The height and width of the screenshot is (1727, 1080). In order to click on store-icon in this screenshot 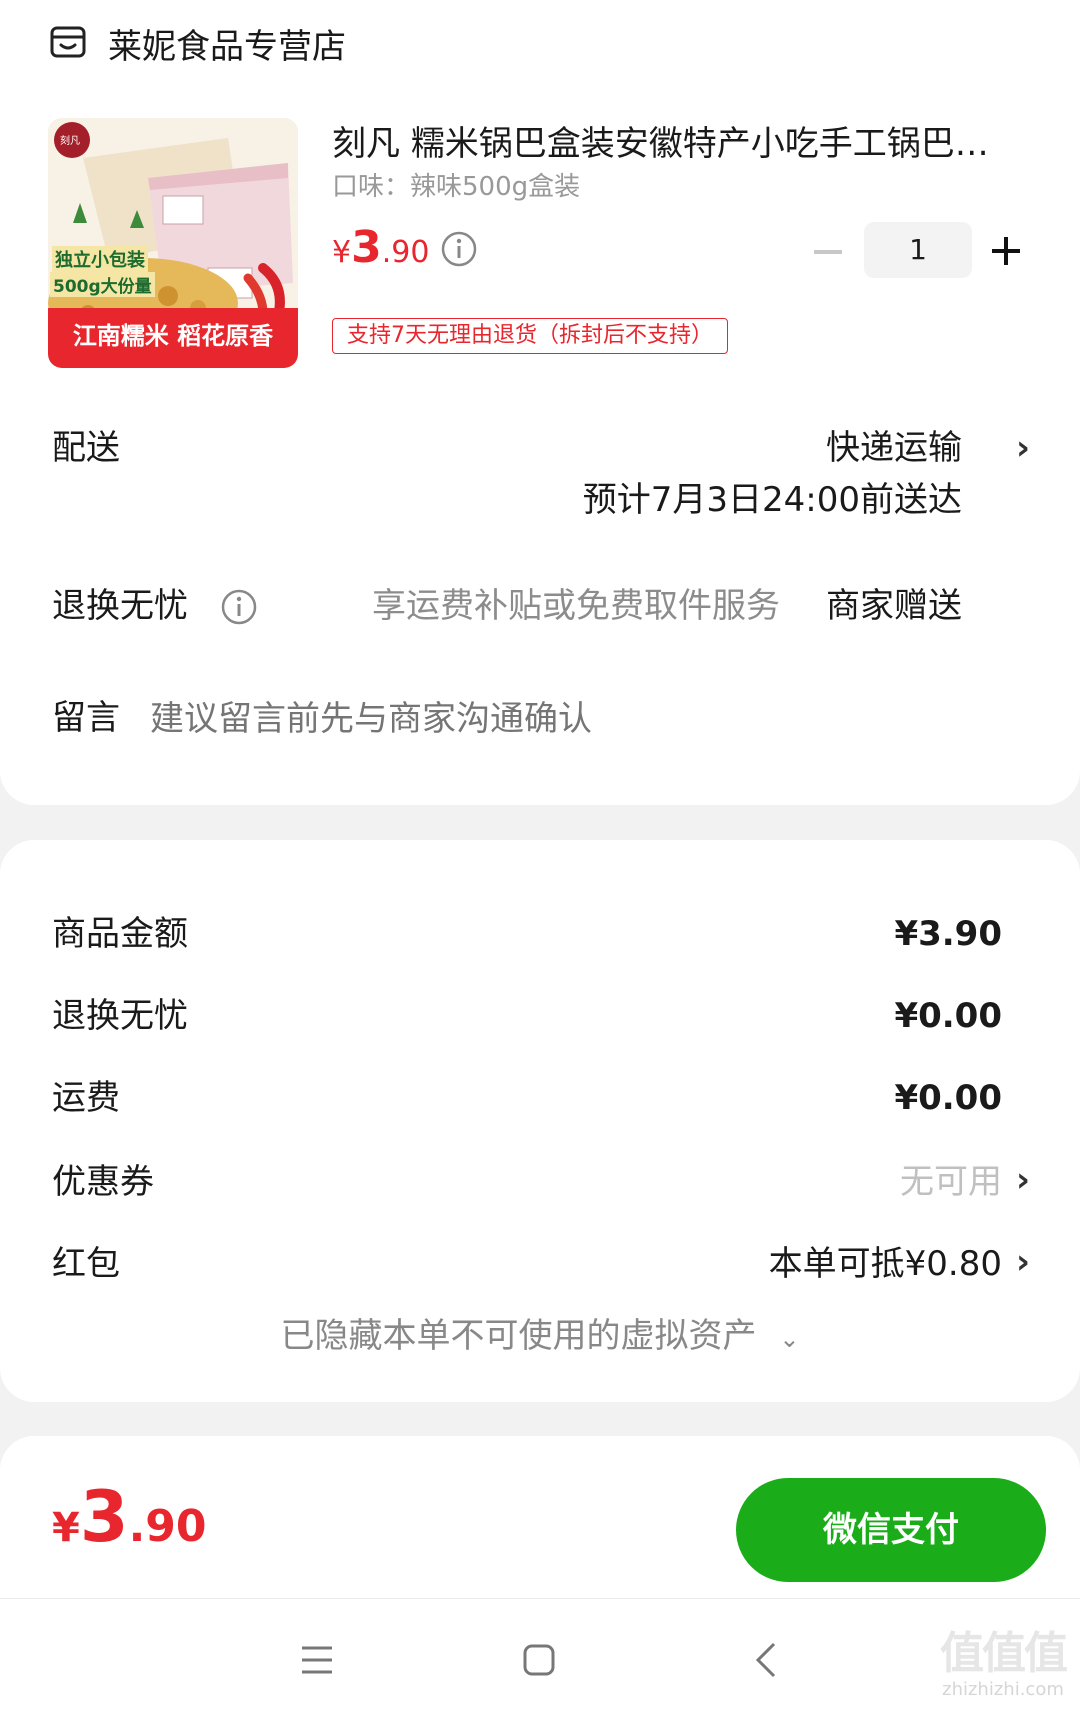, I will do `click(68, 43)`.